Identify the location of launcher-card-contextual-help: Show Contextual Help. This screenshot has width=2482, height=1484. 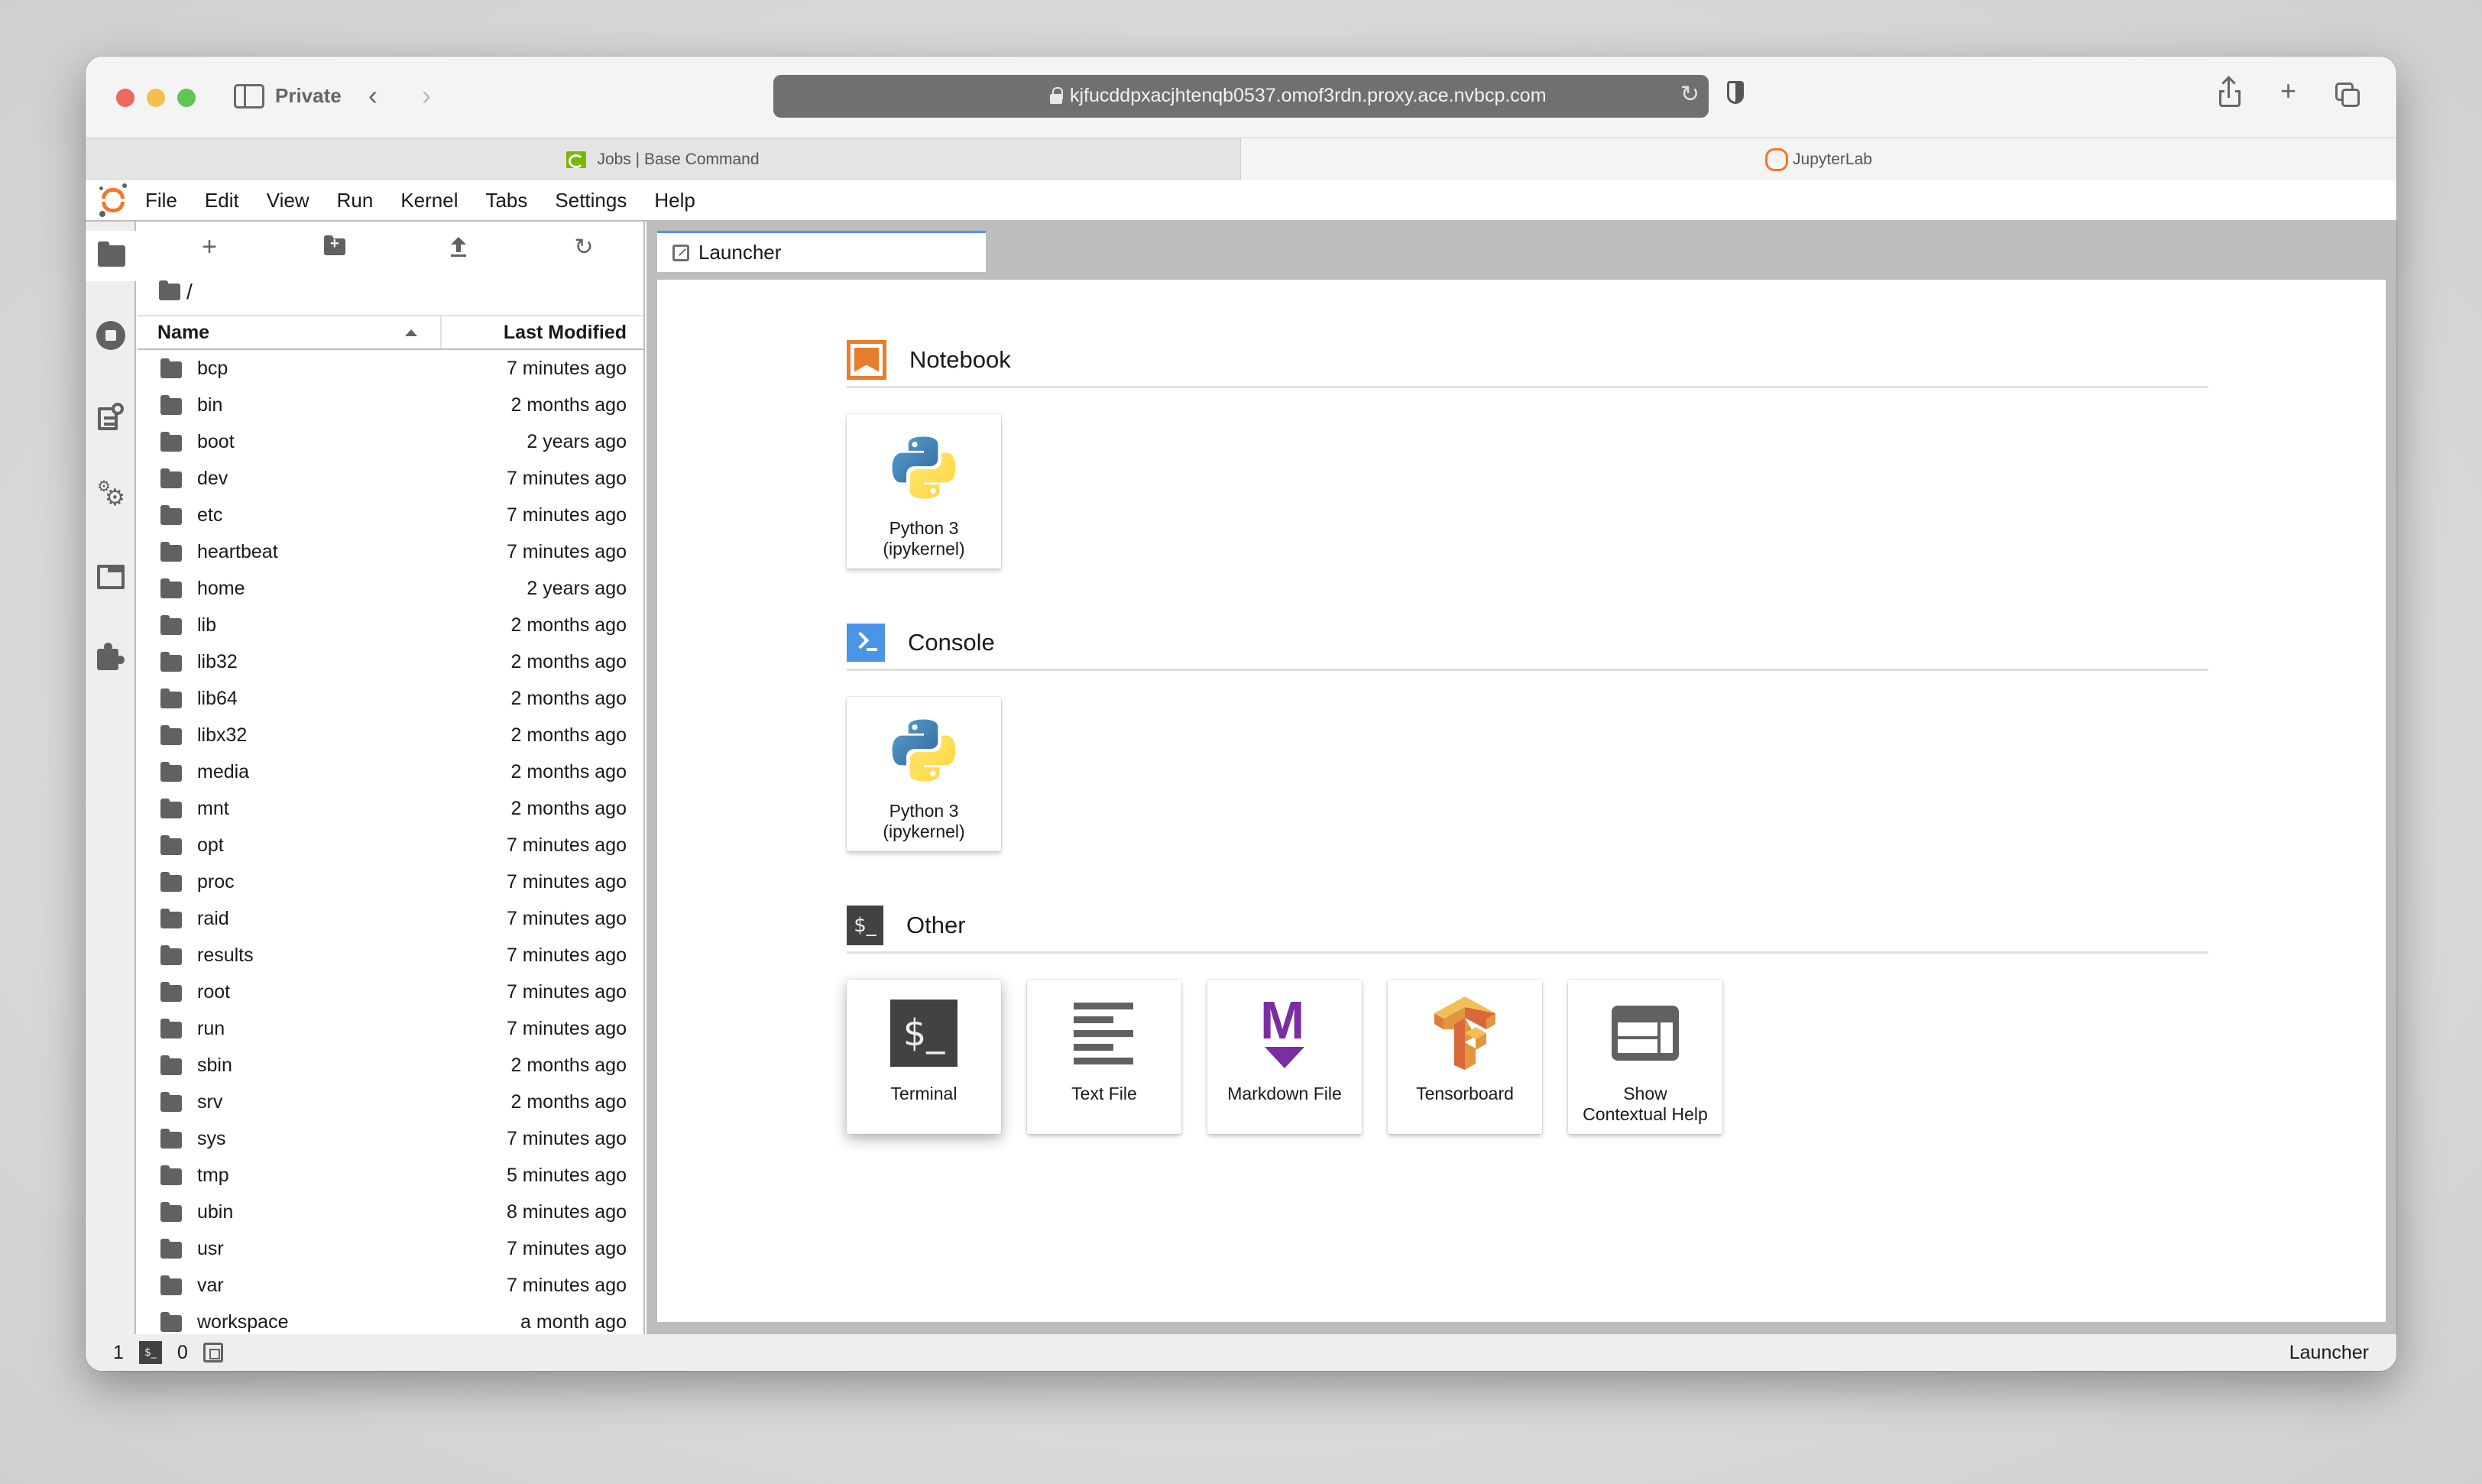
(1645, 1057).